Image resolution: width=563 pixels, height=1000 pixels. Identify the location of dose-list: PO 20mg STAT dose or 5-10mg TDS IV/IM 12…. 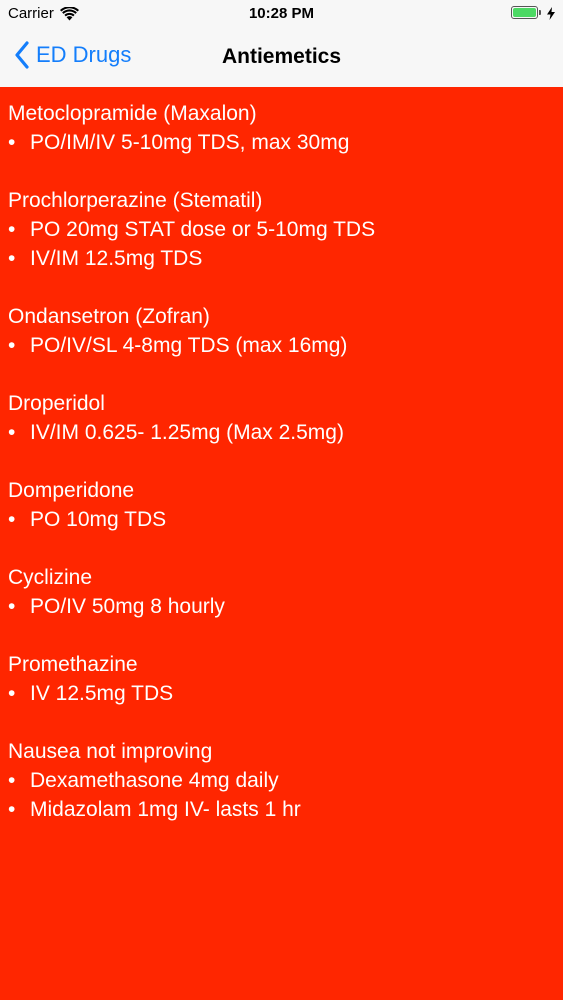
(281, 244).